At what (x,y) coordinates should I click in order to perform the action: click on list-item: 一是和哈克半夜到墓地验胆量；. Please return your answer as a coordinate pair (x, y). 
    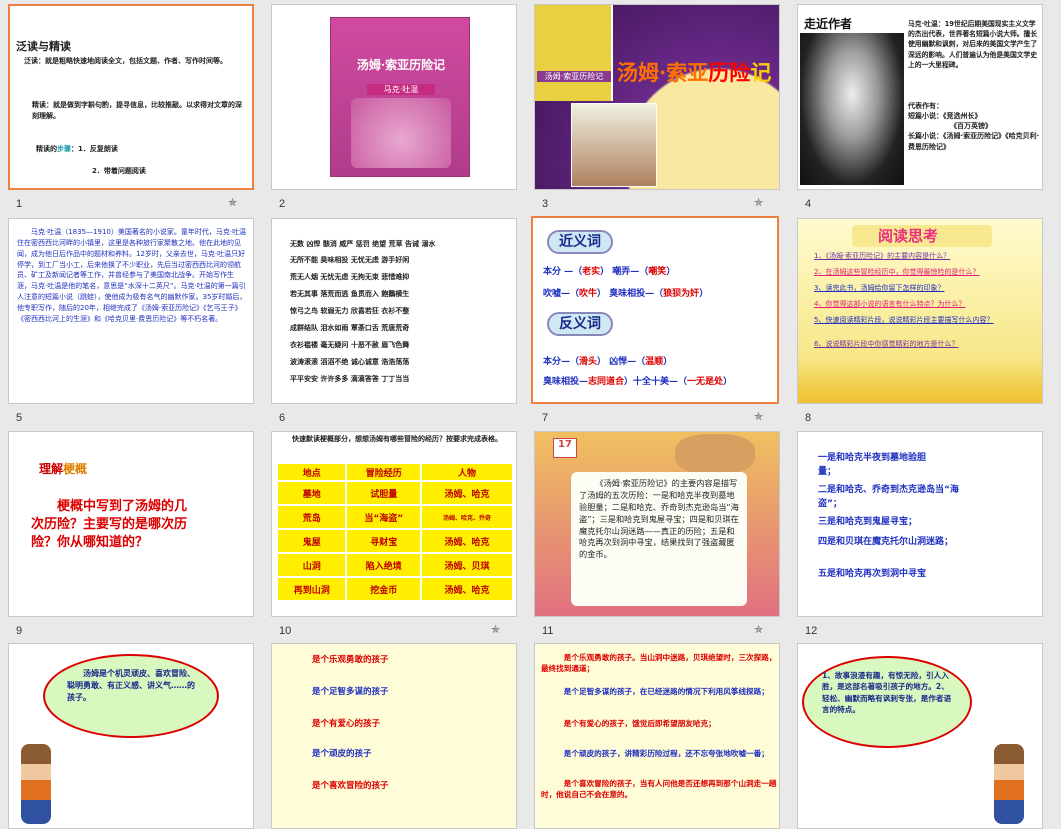
    Looking at the image, I should click on (872, 465).